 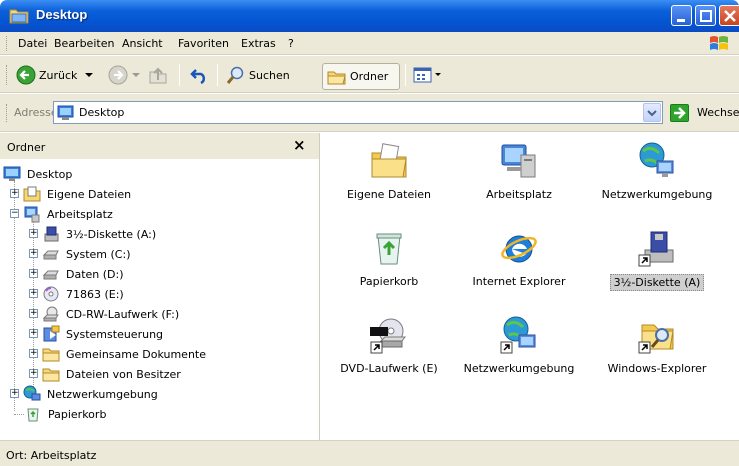 I want to click on go-label: Wechseln zu, so click(x=718, y=112).